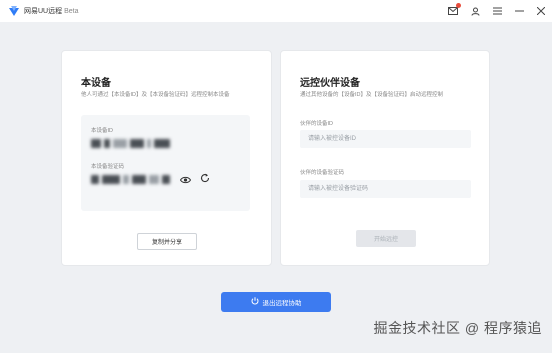  I want to click on local-device-subtitle: 他人可通过【本设备ID】及【本设备验证码】远程控制本设备, so click(155, 95).